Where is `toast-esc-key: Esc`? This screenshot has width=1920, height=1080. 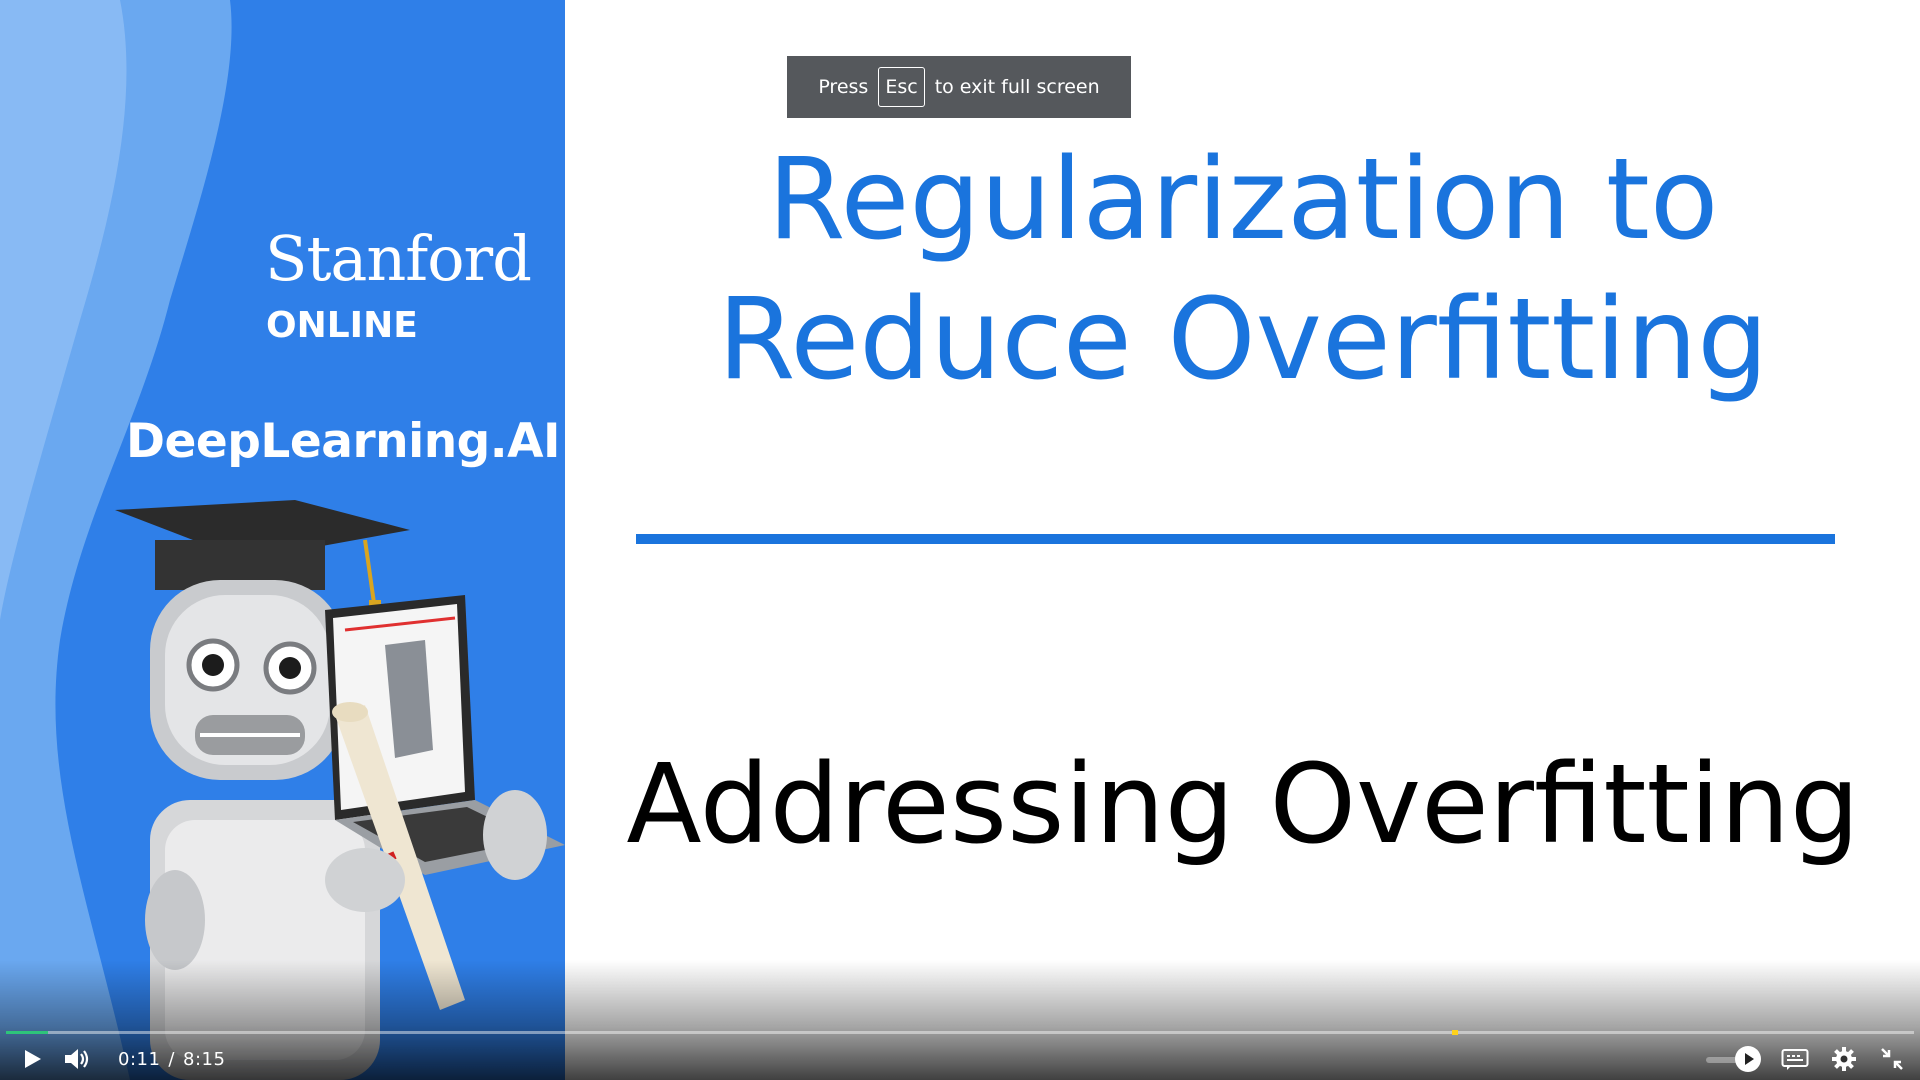 toast-esc-key: Esc is located at coordinates (901, 87).